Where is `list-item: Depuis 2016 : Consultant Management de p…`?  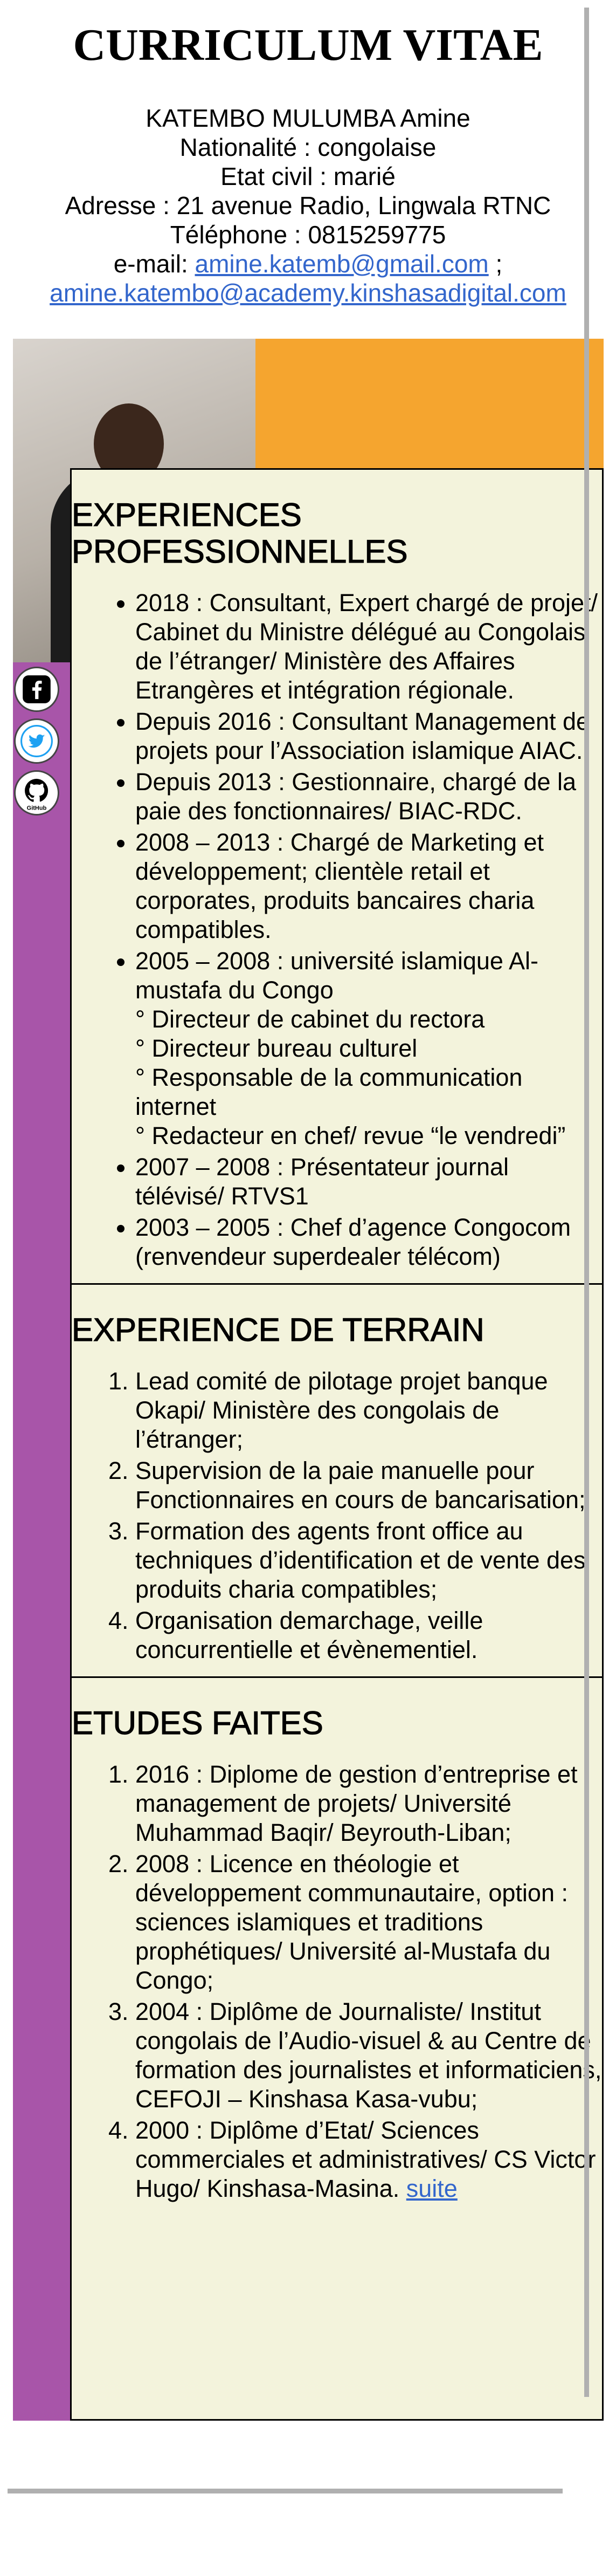
list-item: Depuis 2016 : Consultant Management de p… is located at coordinates (368, 736).